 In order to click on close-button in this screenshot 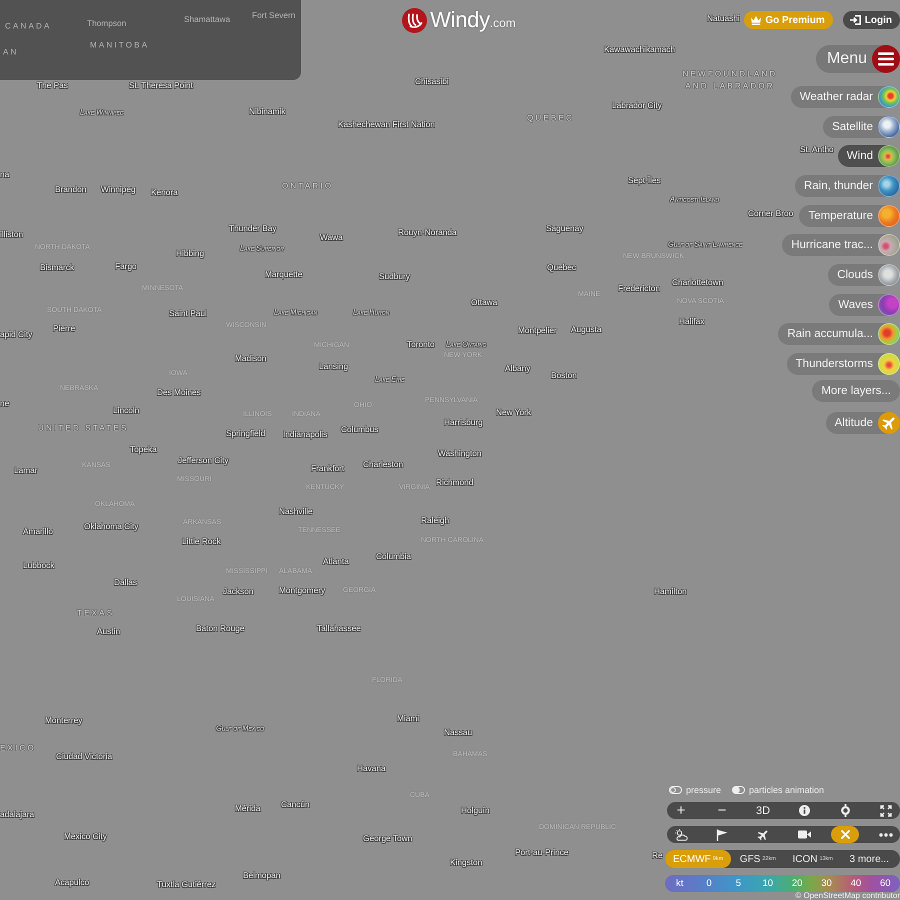, I will do `click(845, 834)`.